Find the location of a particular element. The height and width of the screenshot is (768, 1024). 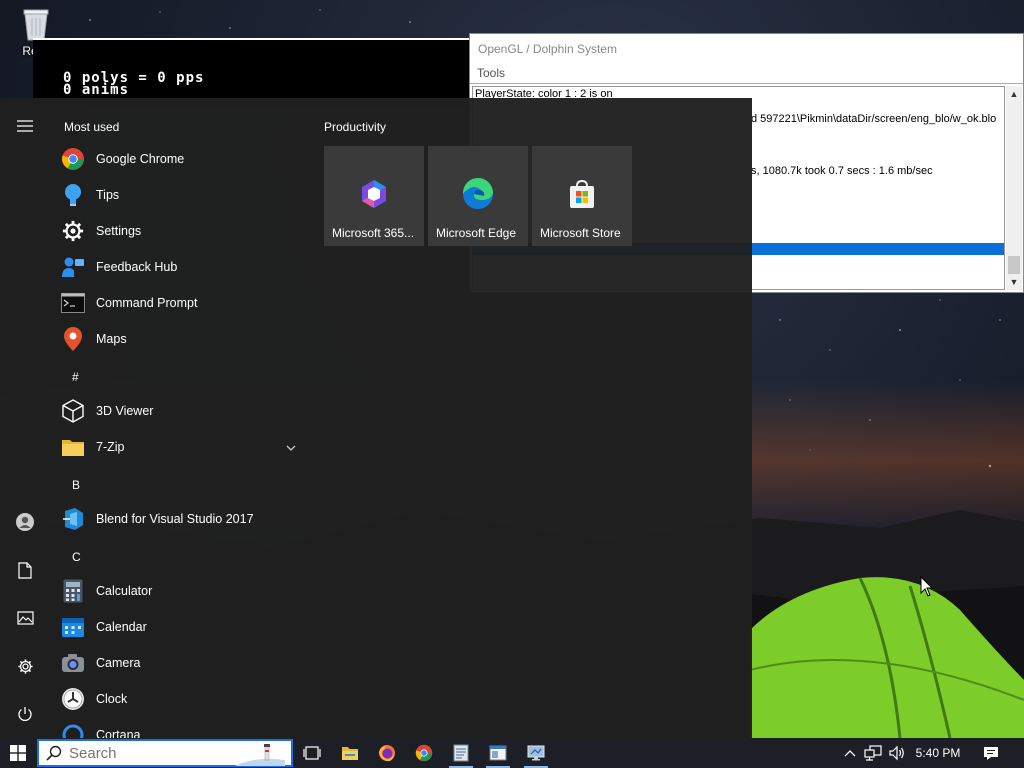

documents-button is located at coordinates (25, 570).